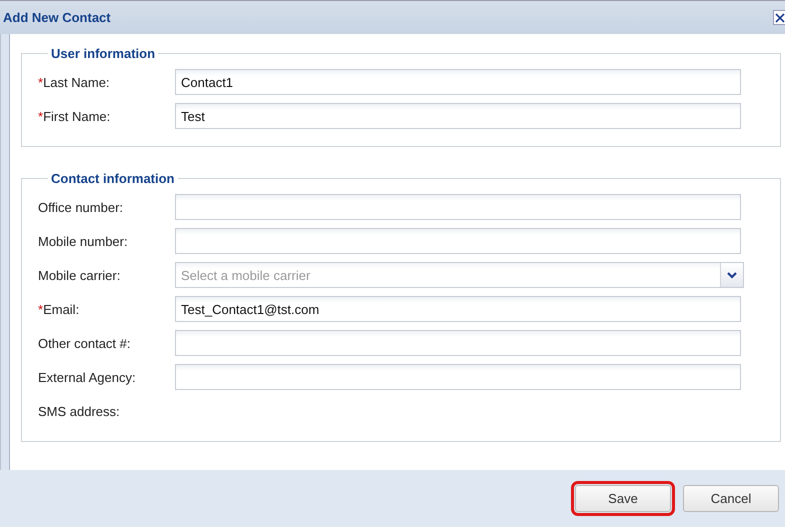 The height and width of the screenshot is (527, 785). I want to click on field-label: First Name:, so click(76, 116).